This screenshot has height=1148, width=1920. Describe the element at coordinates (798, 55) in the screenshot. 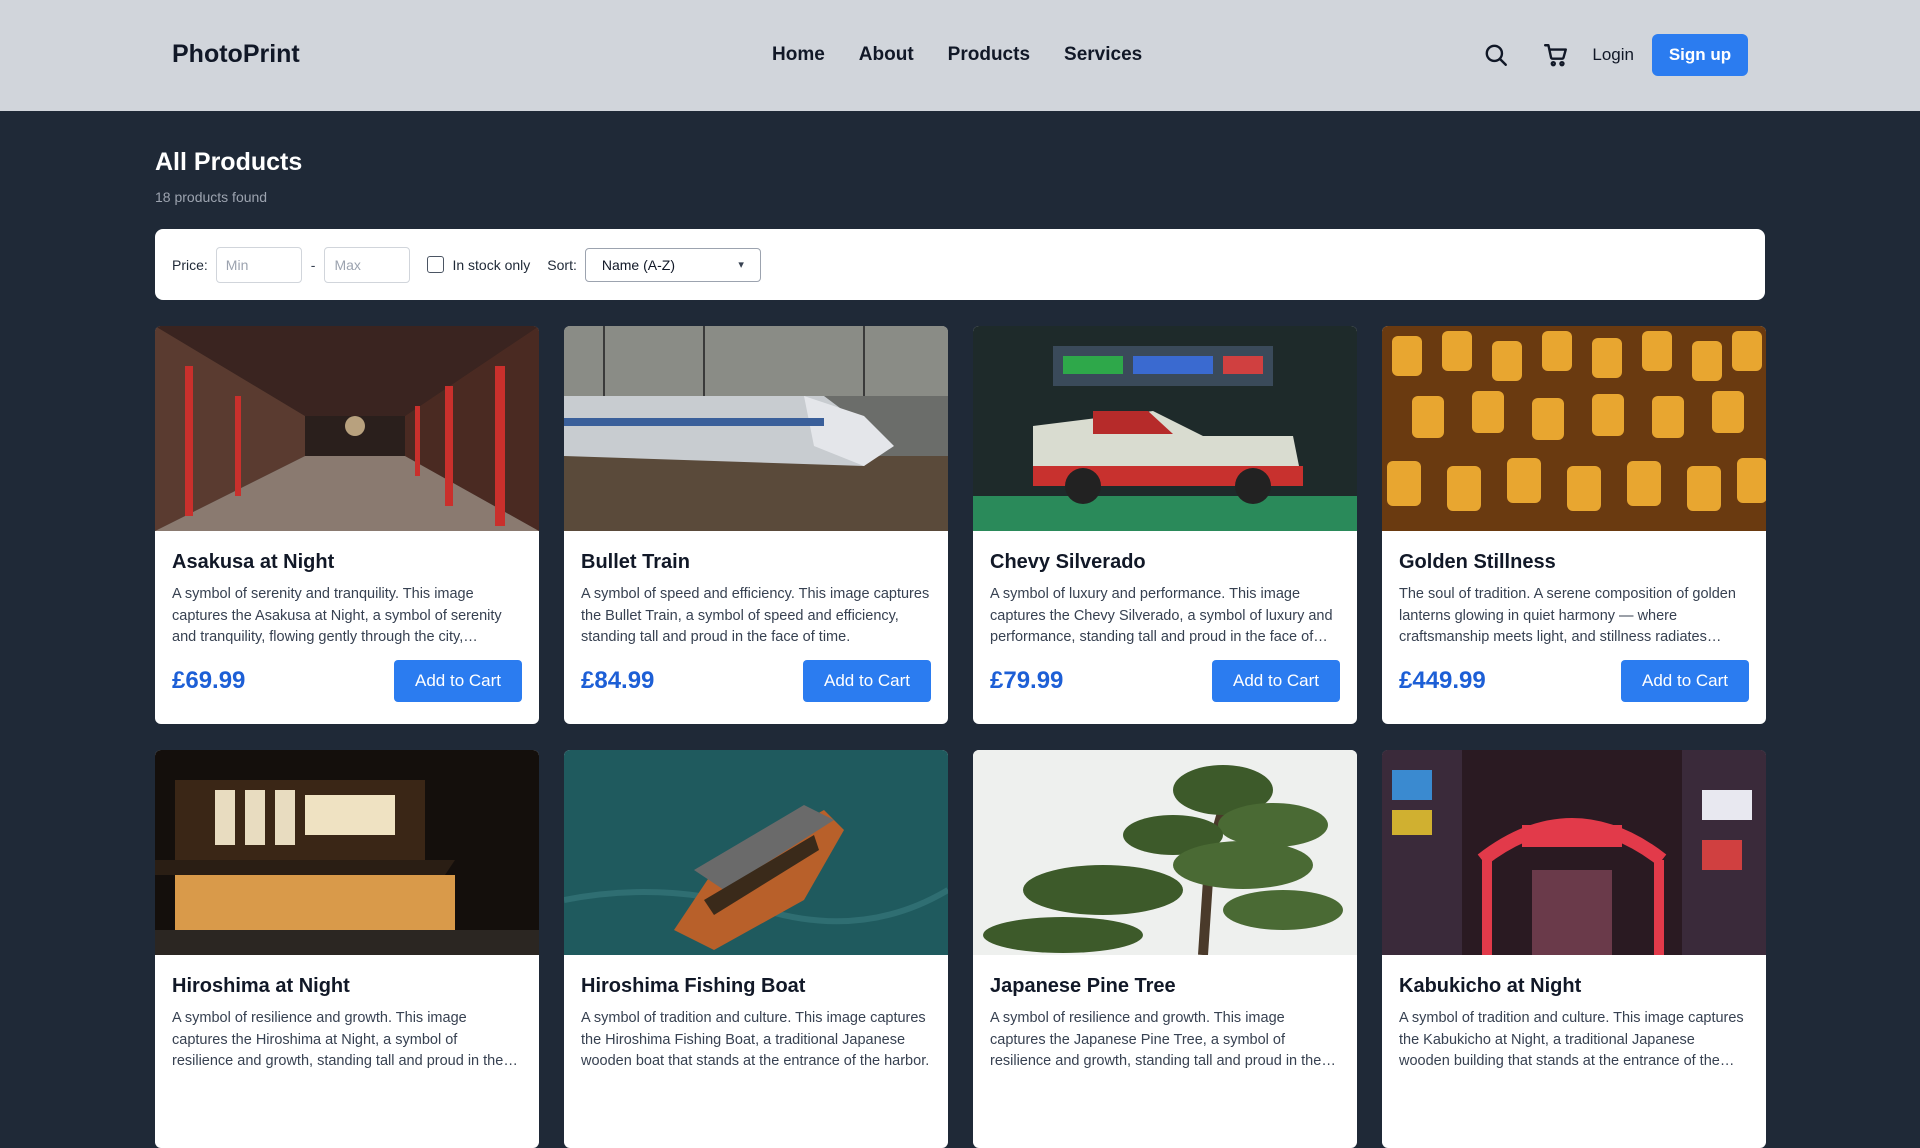

I see `nav-home: Home` at that location.